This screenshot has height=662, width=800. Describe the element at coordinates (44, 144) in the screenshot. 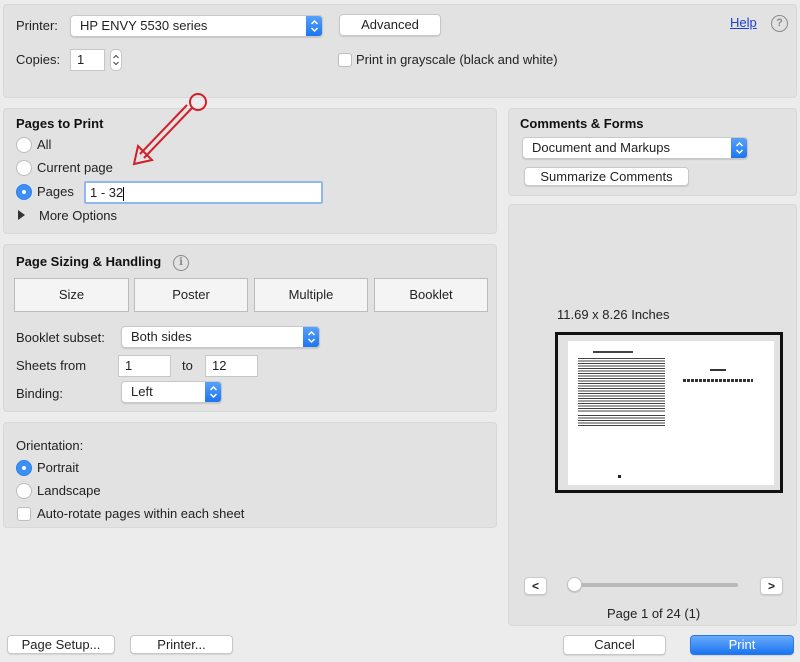

I see `radio-all-label: All` at that location.